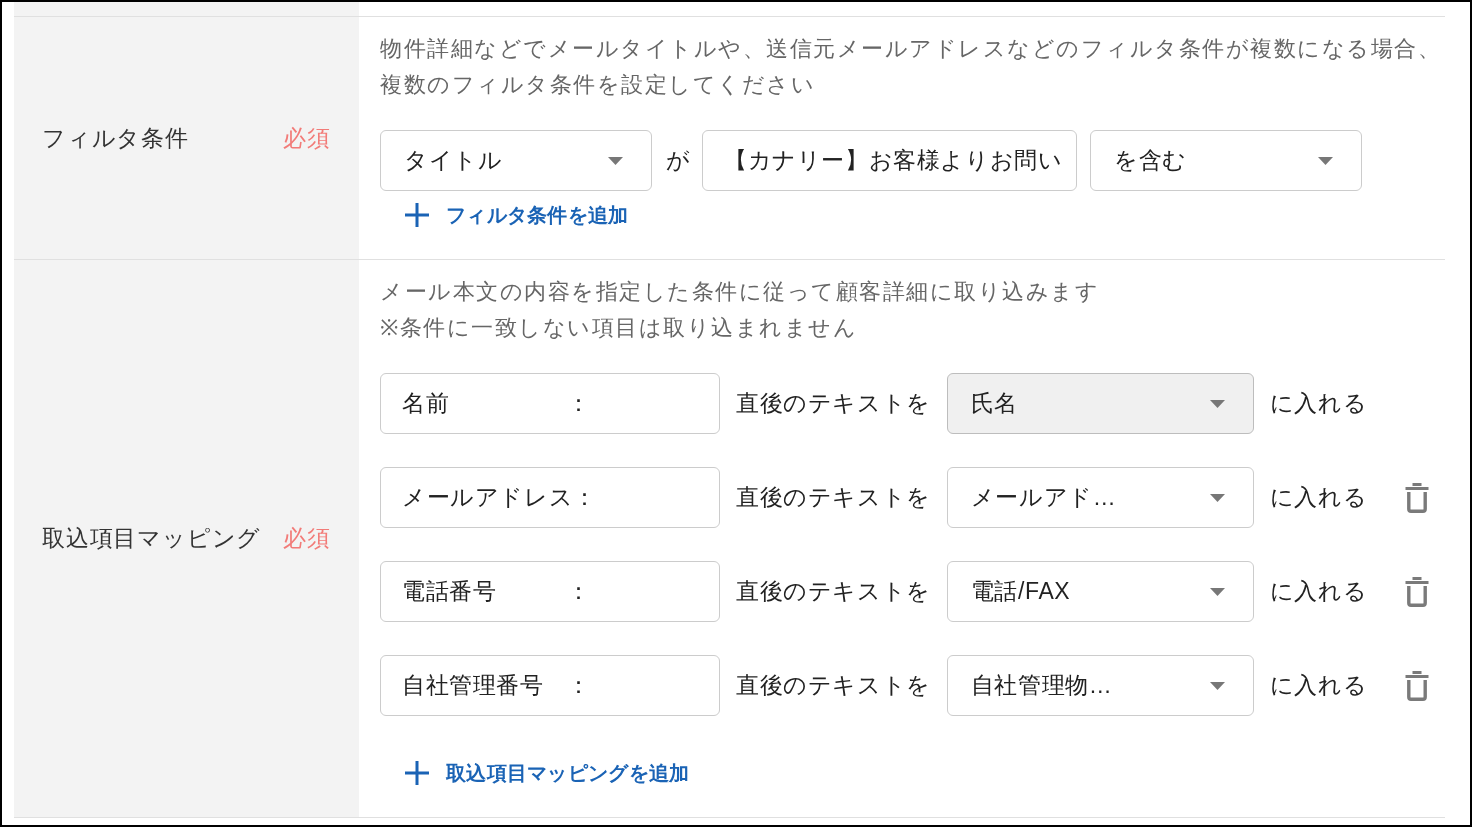  I want to click on keyword-field: 名前 ：, so click(550, 403).